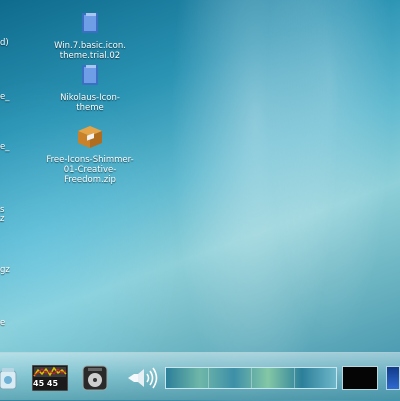 The height and width of the screenshot is (401, 400). Describe the element at coordinates (90, 98) in the screenshot. I see `desktop-icon-label: Nikolaus-Icon-` at that location.